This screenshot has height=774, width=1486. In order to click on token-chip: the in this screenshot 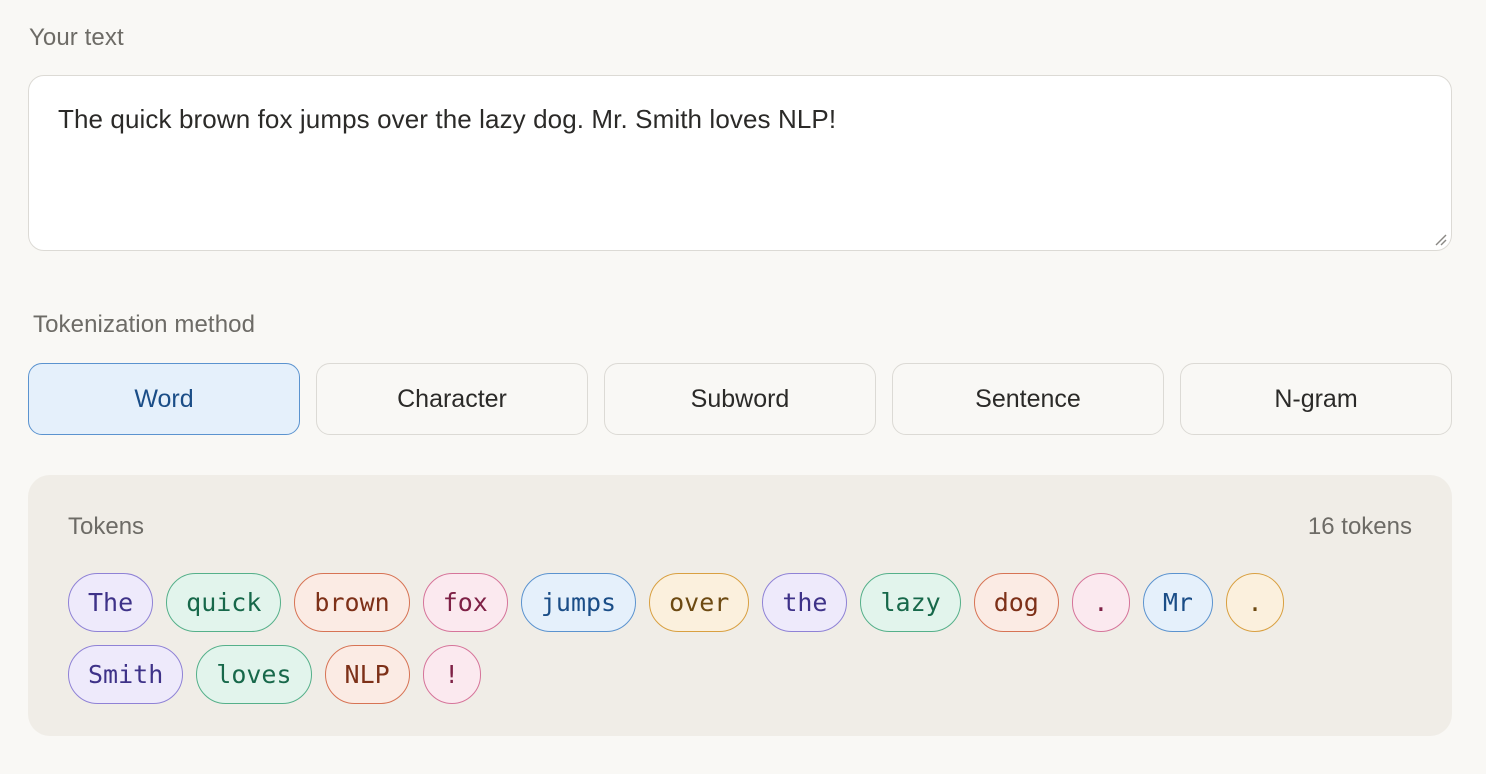, I will do `click(805, 602)`.